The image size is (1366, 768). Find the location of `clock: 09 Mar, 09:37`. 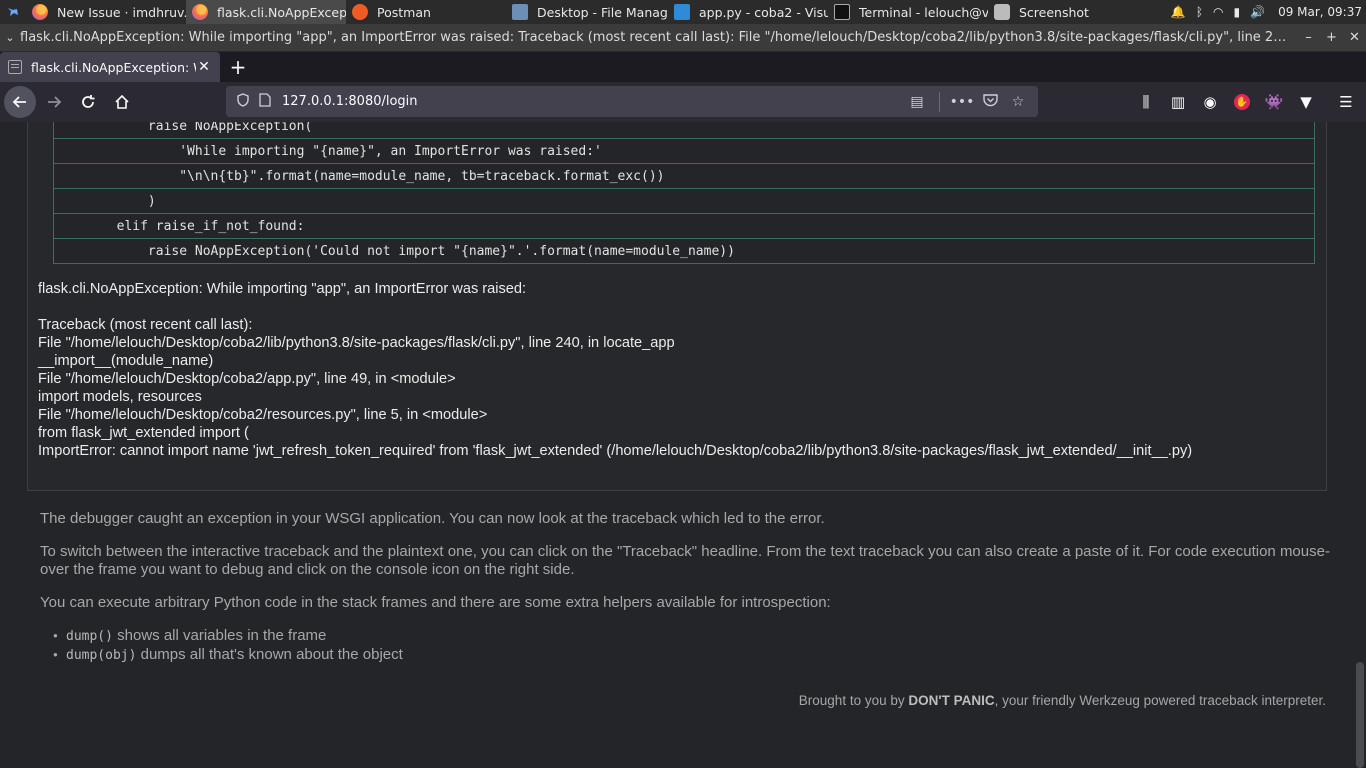

clock: 09 Mar, 09:37 is located at coordinates (1320, 12).